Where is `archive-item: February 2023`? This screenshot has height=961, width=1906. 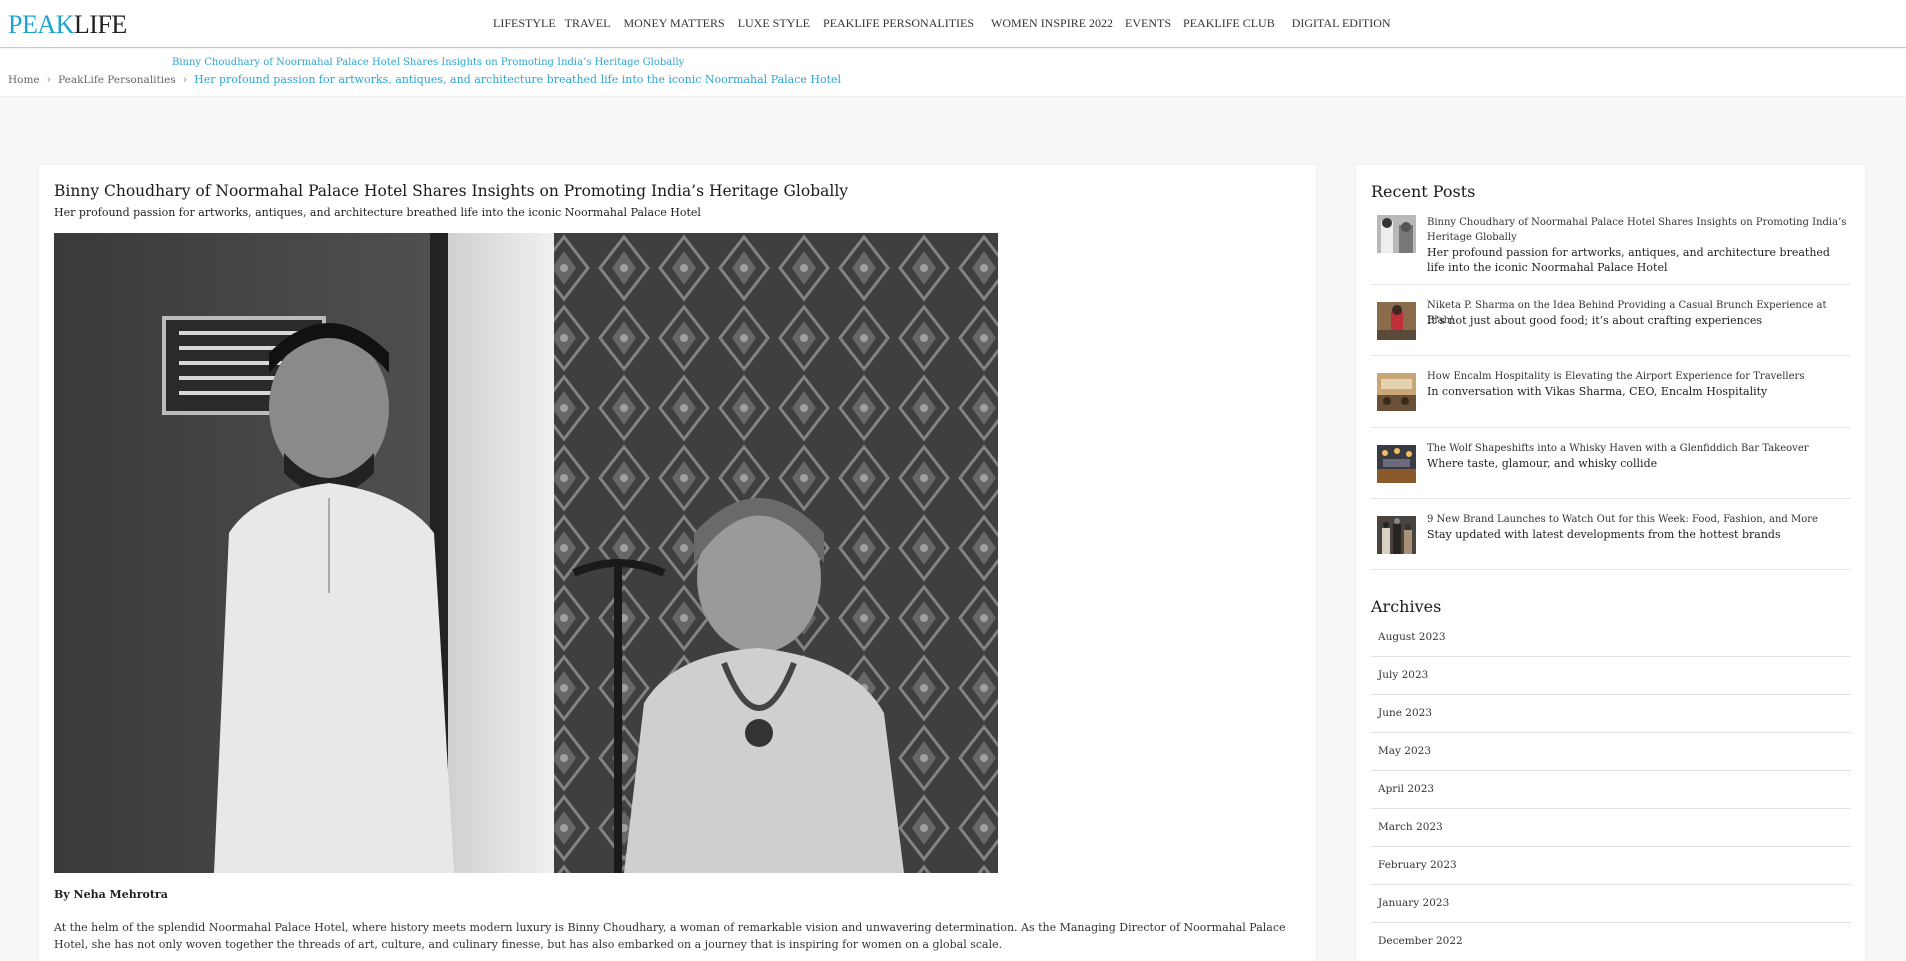
archive-item: February 2023 is located at coordinates (1611, 866).